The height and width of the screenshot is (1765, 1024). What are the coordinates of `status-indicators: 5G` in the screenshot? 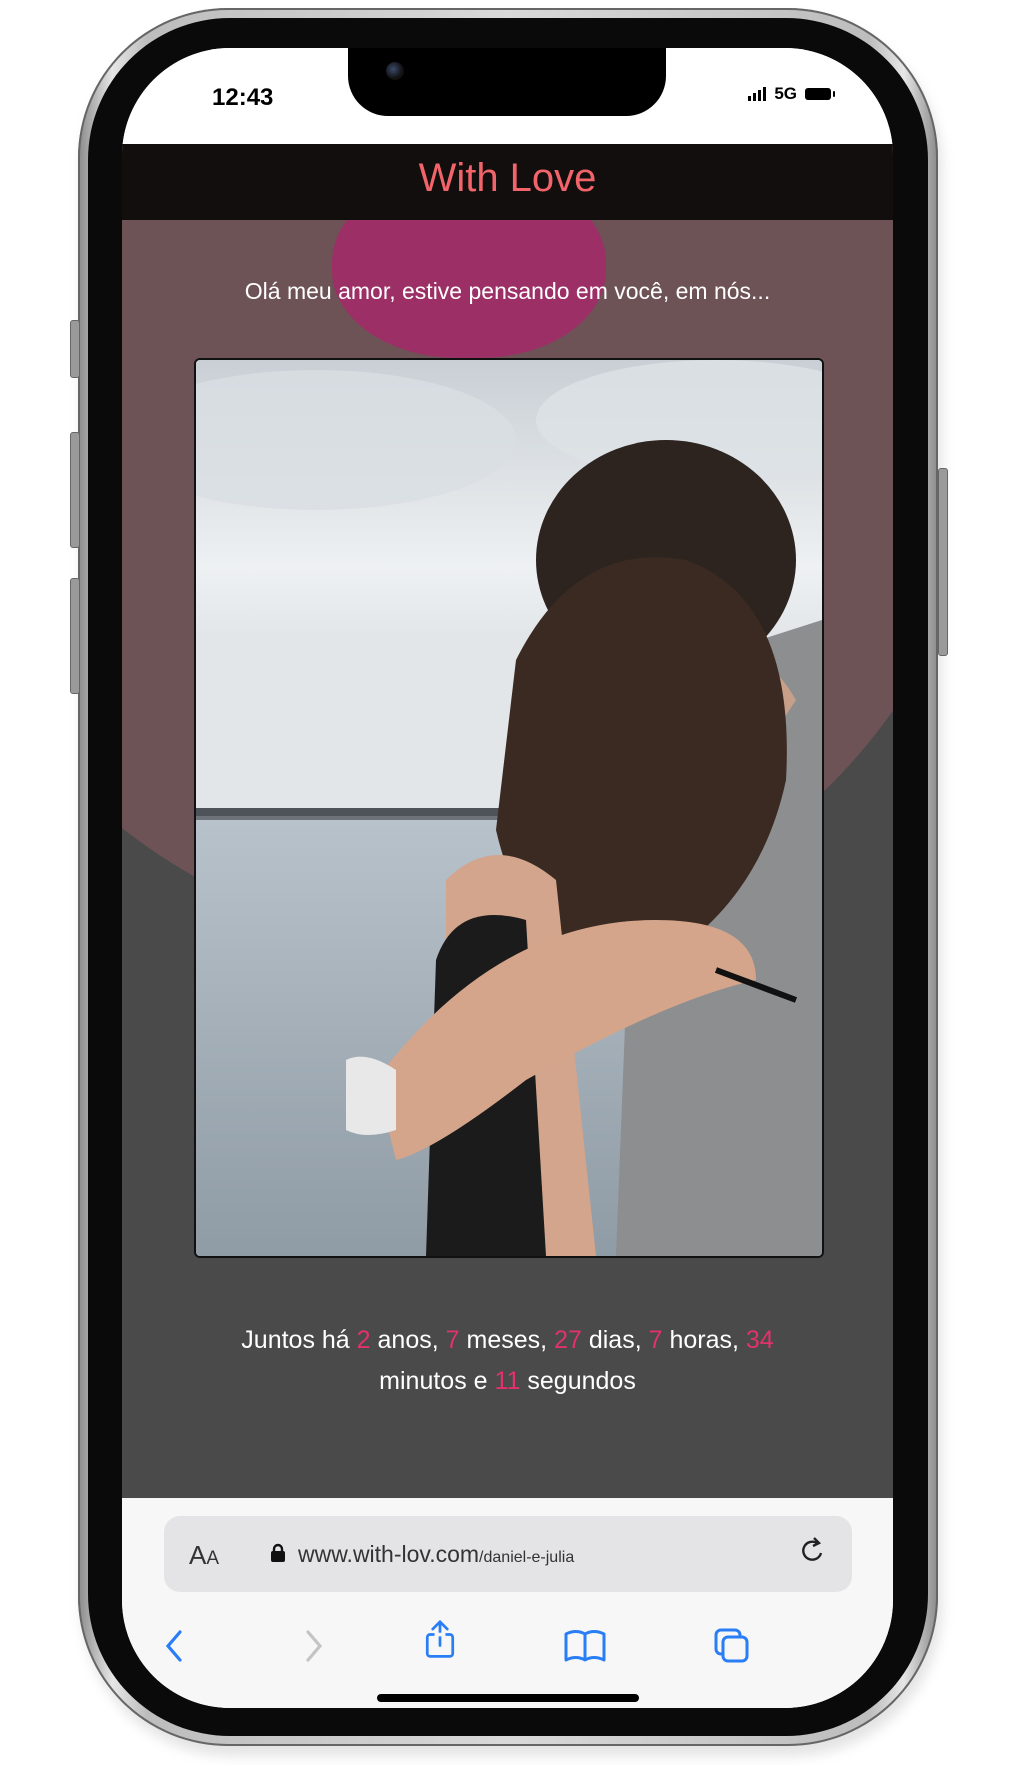 It's located at (791, 94).